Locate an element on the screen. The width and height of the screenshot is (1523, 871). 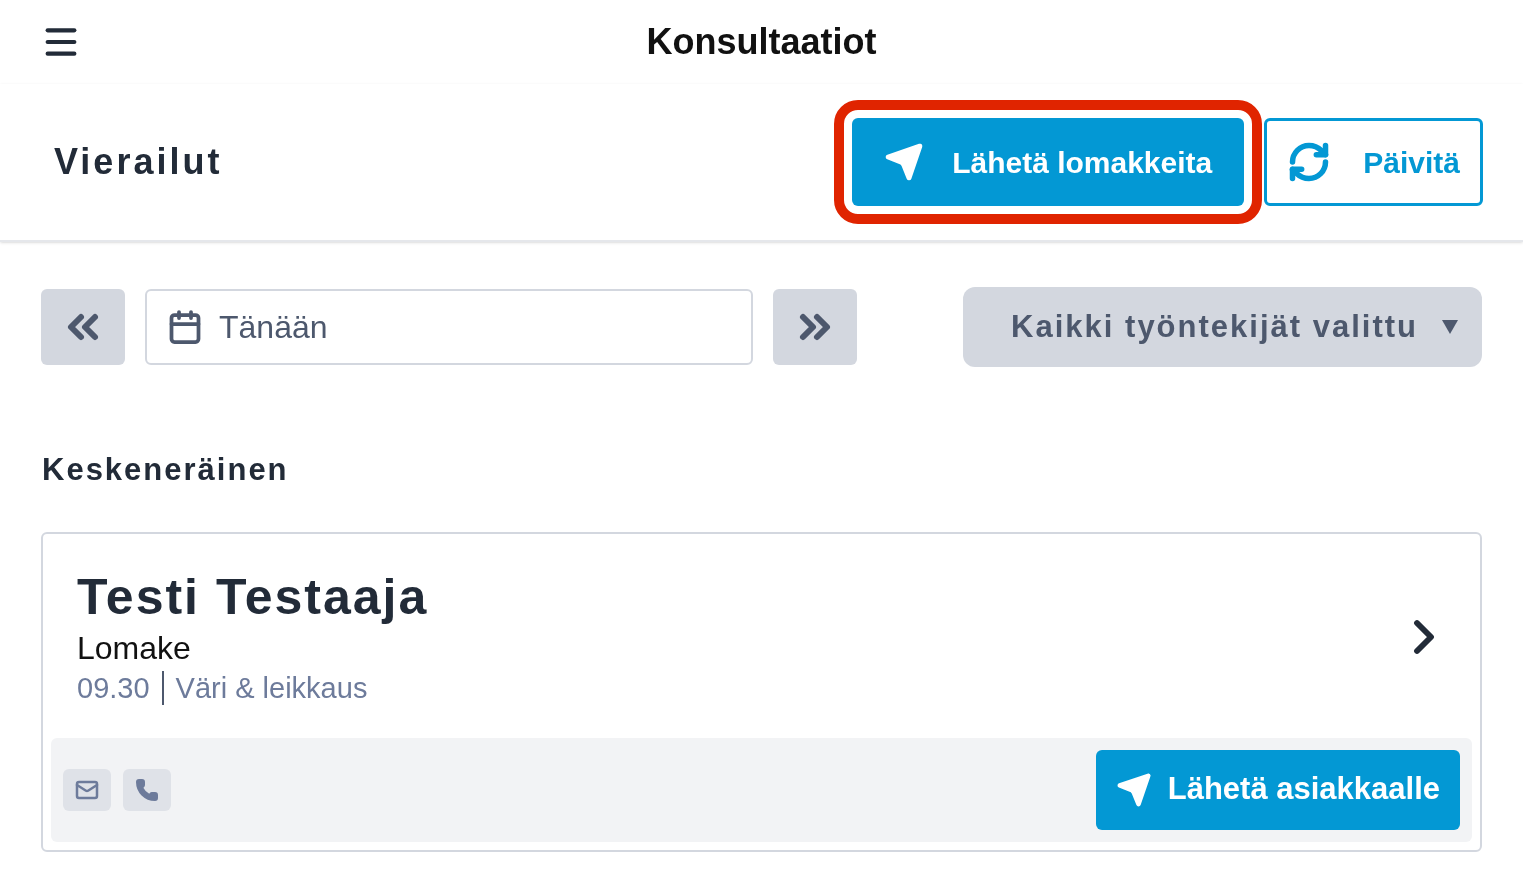
service-name: Väri & leikkaus is located at coordinates (271, 688).